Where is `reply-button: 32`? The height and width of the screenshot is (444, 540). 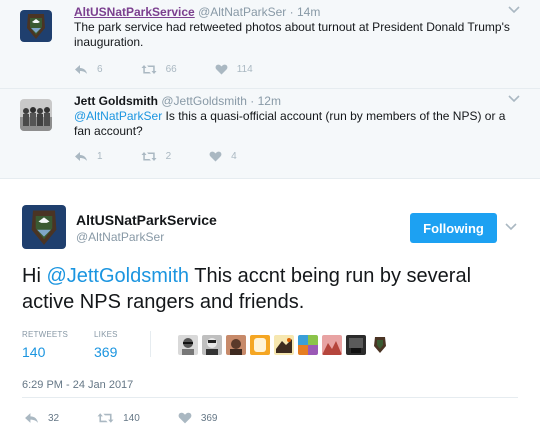
reply-button: 32 is located at coordinates (41, 418).